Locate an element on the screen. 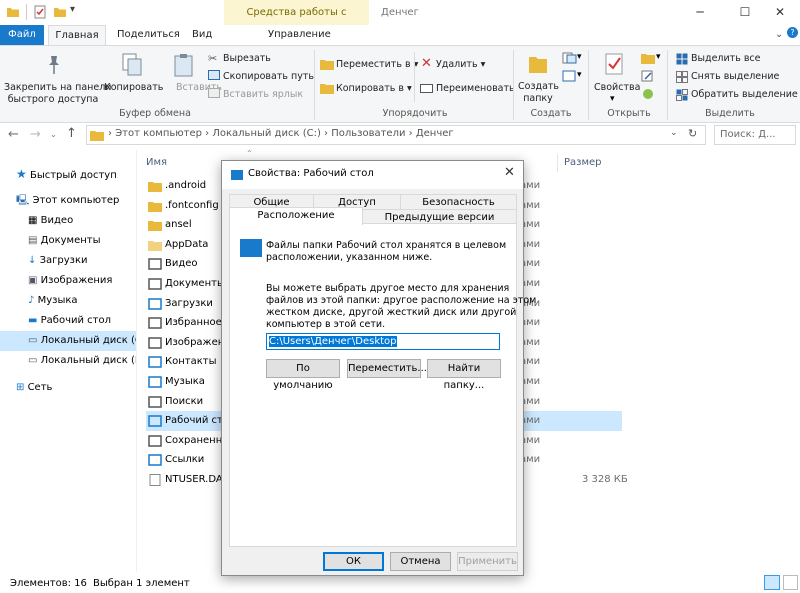  nav-music: ♪ Музыка is located at coordinates (82, 301).